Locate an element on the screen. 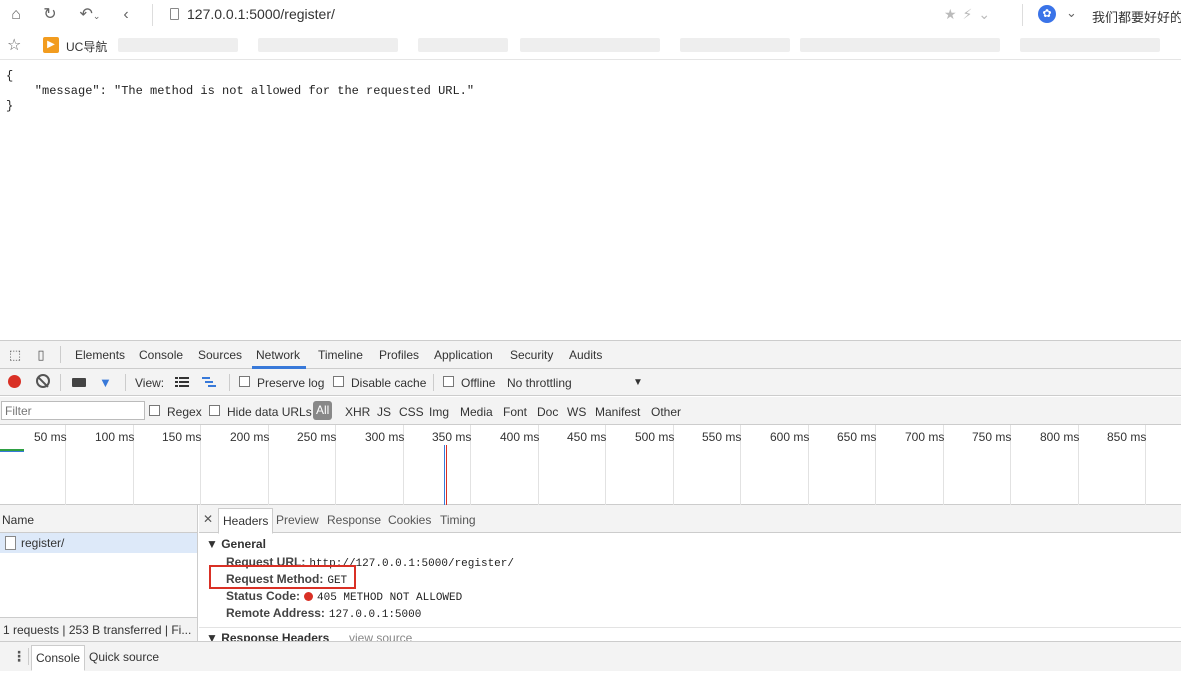 The image size is (1181, 682). record-button is located at coordinates (14, 381).